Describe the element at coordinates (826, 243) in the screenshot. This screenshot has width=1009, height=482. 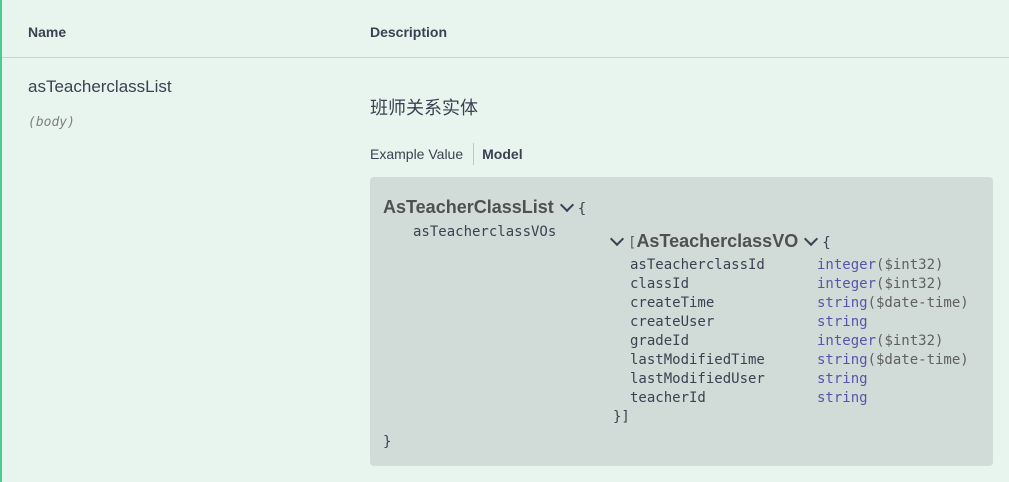
I see `inner-open-brace: {` at that location.